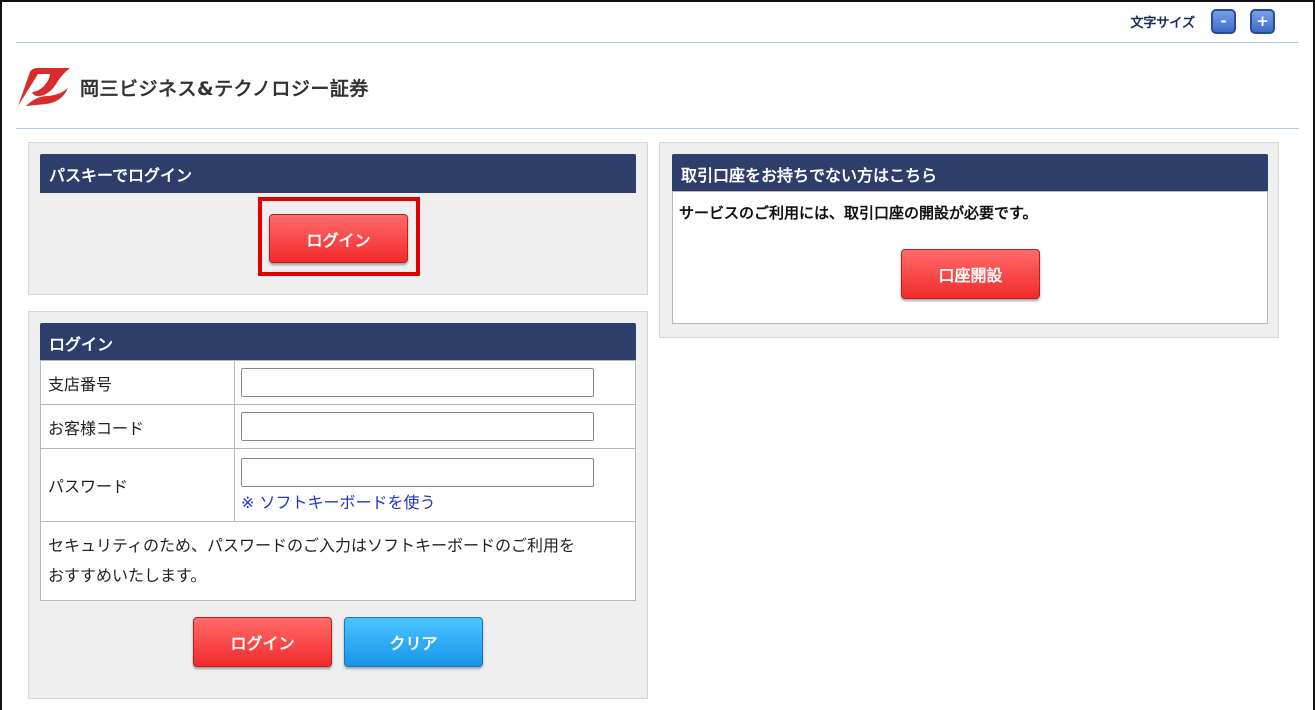  What do you see at coordinates (312, 545) in the screenshot?
I see `security-note-line1: セキュリティのため、パスワードのご入力はソフトキーボードのご利用を` at bounding box center [312, 545].